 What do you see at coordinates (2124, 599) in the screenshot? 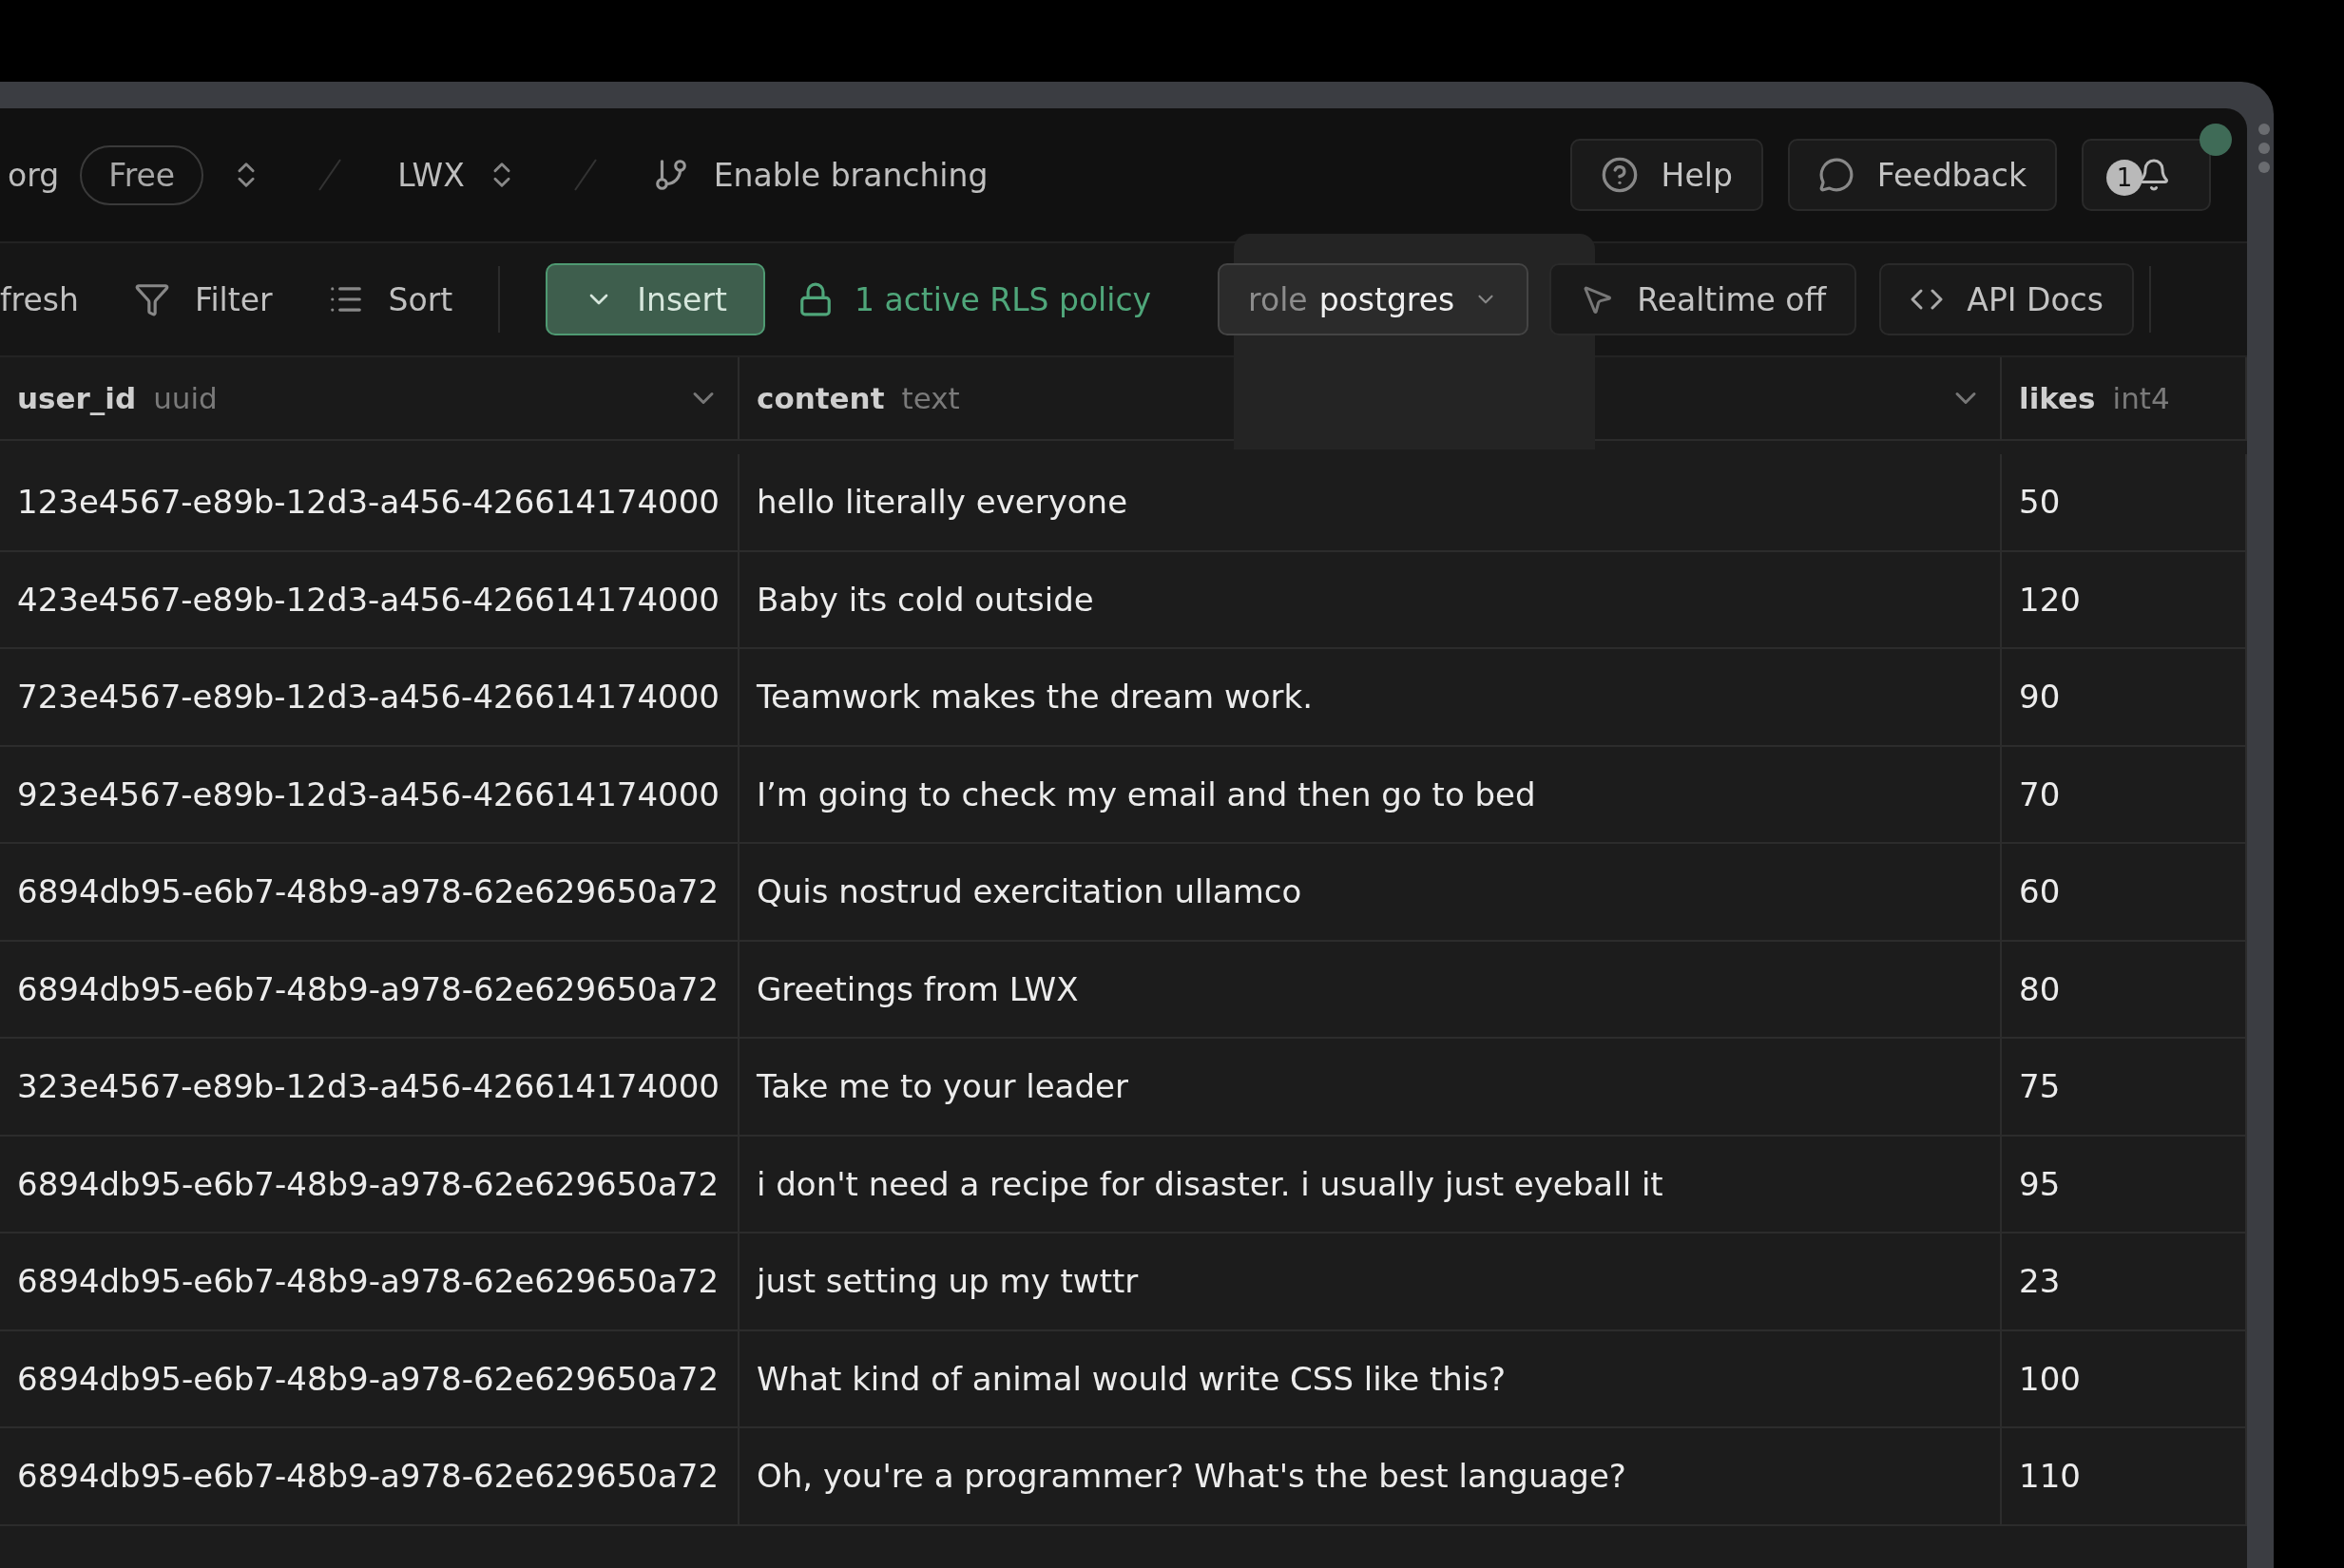
I see `table-cell: 120` at bounding box center [2124, 599].